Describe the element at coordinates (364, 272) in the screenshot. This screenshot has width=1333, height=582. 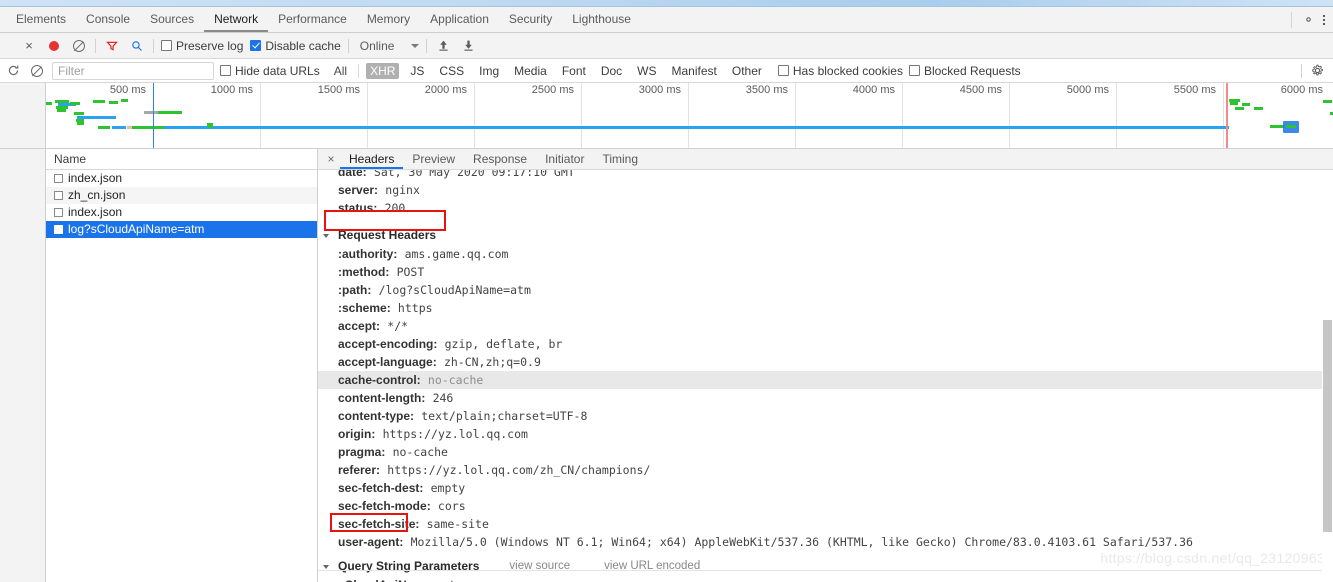
I see `header-key: :method:` at that location.